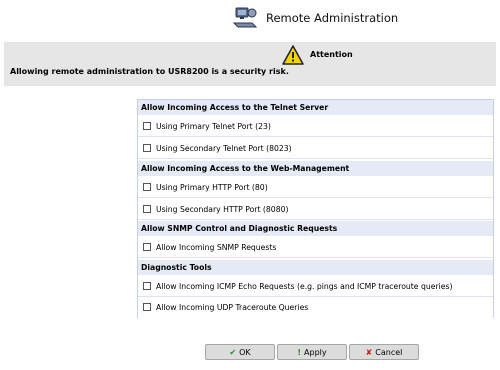 This screenshot has width=500, height=370. I want to click on apply-button: ! Apply, so click(312, 352).